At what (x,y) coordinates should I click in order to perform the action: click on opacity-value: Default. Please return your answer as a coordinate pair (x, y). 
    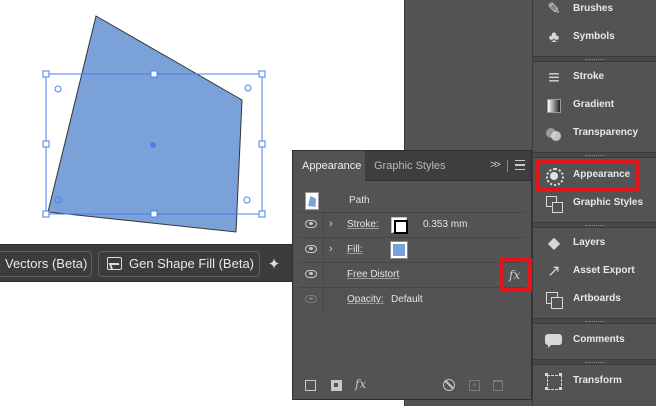
    Looking at the image, I should click on (407, 299).